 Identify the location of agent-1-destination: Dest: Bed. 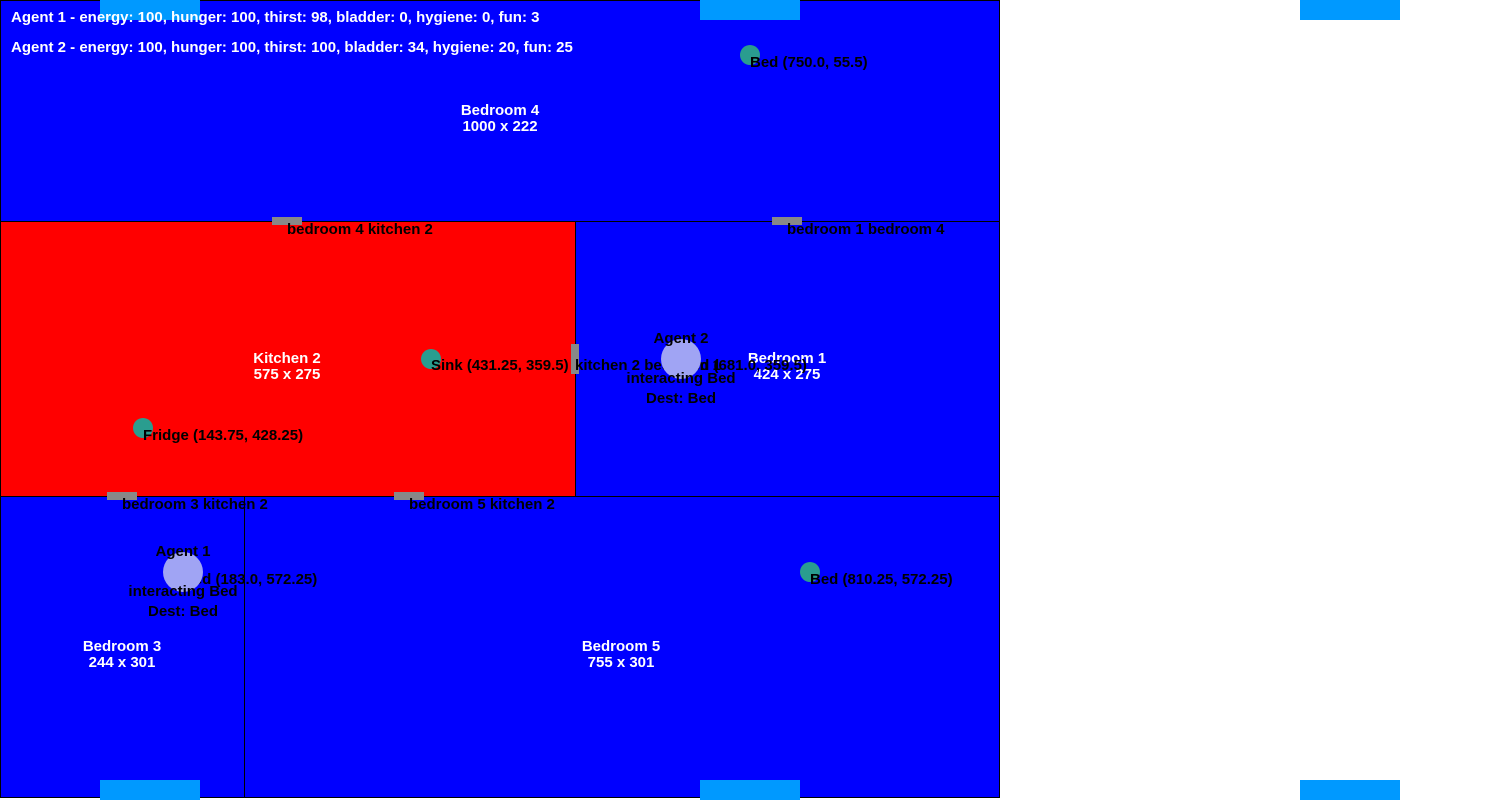
(183, 611).